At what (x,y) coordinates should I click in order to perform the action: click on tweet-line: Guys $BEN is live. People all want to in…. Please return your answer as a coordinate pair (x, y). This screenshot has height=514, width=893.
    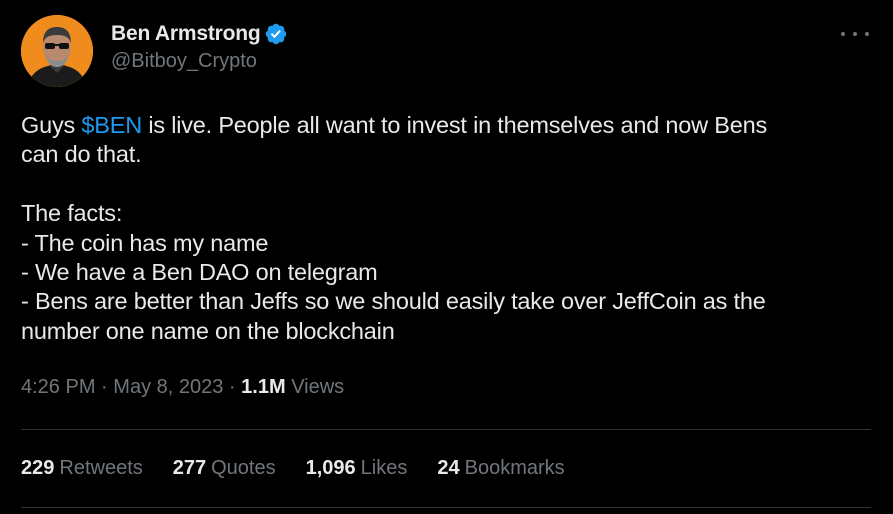
    Looking at the image, I should click on (448, 125).